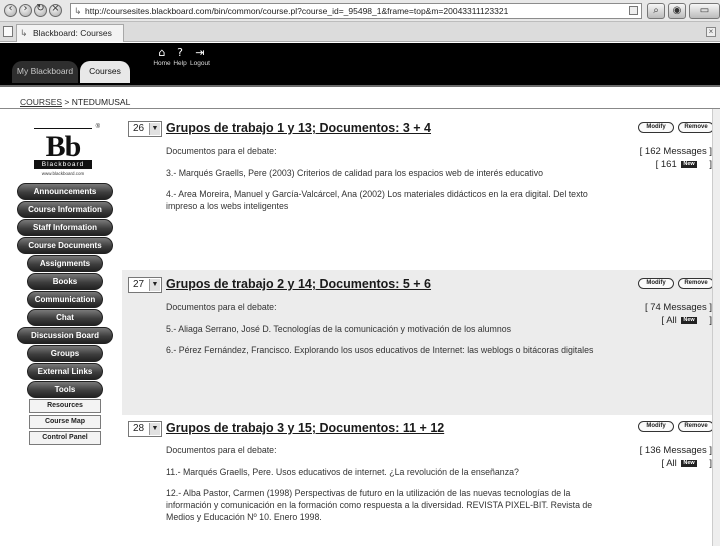 Image resolution: width=720 pixels, height=546 pixels. Describe the element at coordinates (65, 389) in the screenshot. I see `menu-tools: Tools` at that location.